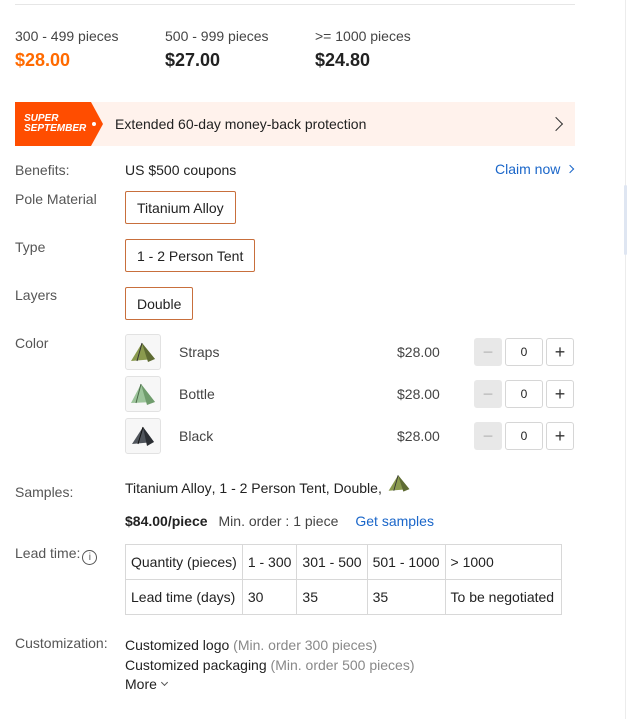 This screenshot has height=719, width=629. What do you see at coordinates (141, 684) in the screenshot?
I see `more-label: More` at bounding box center [141, 684].